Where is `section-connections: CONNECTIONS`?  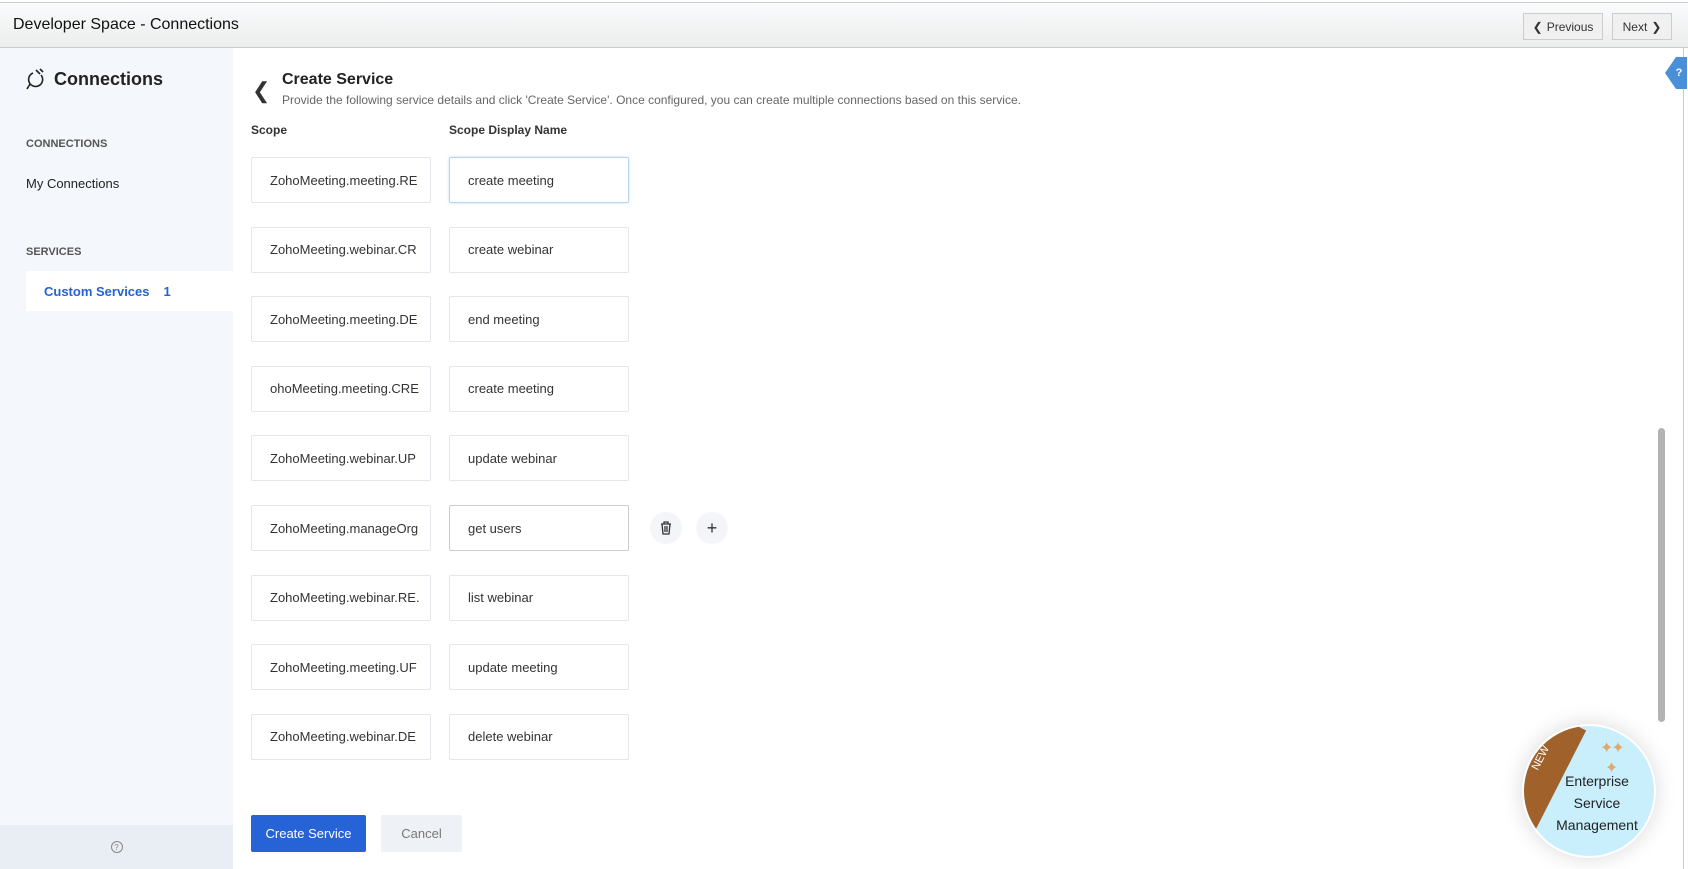 section-connections: CONNECTIONS is located at coordinates (67, 144).